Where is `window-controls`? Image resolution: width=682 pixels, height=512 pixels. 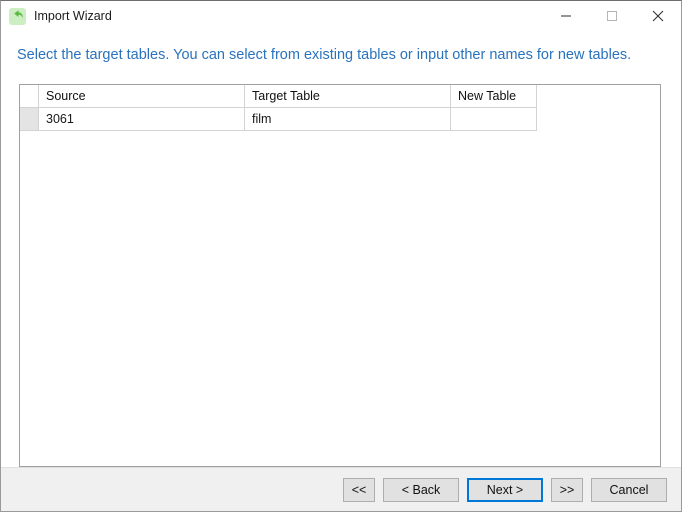
window-controls is located at coordinates (612, 16).